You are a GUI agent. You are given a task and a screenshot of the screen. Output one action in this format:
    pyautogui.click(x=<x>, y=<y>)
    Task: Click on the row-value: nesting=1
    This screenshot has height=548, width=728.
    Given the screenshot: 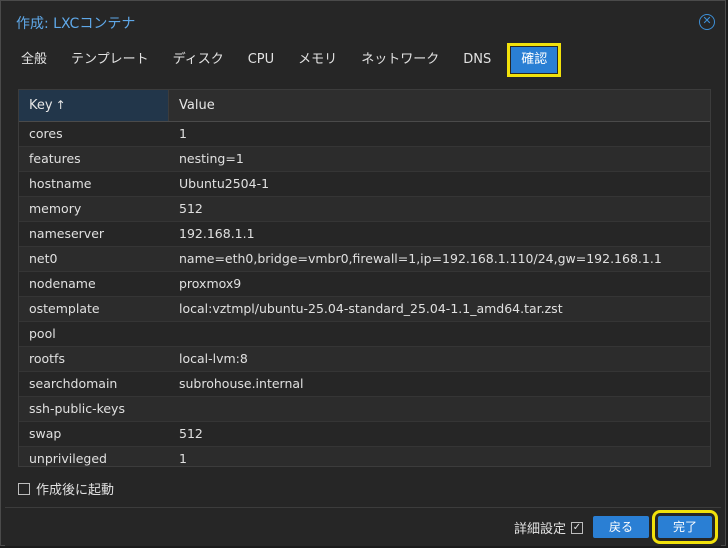 What is the action you would take?
    pyautogui.click(x=211, y=158)
    